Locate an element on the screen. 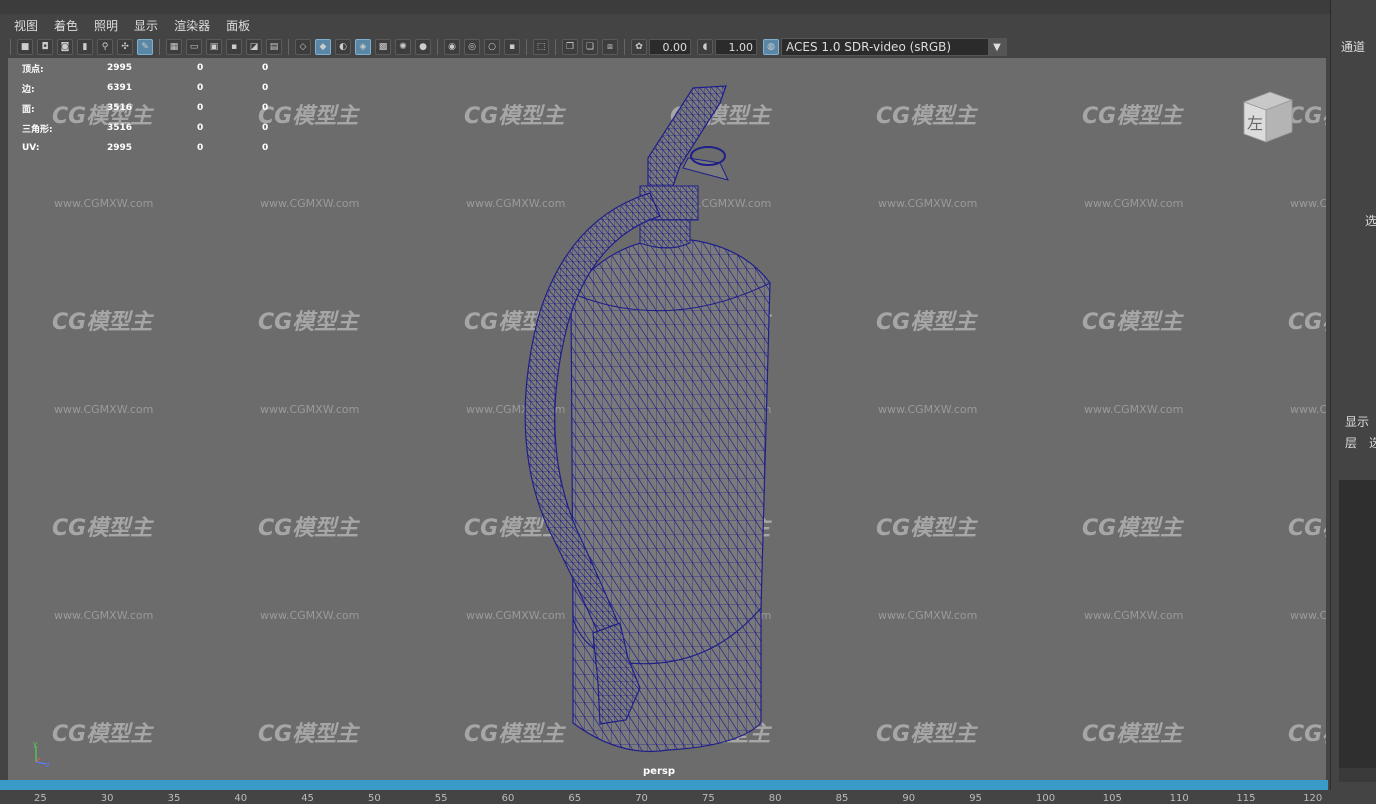 Image resolution: width=1376 pixels, height=804 pixels. view-cube-face-label: 左 is located at coordinates (1255, 123).